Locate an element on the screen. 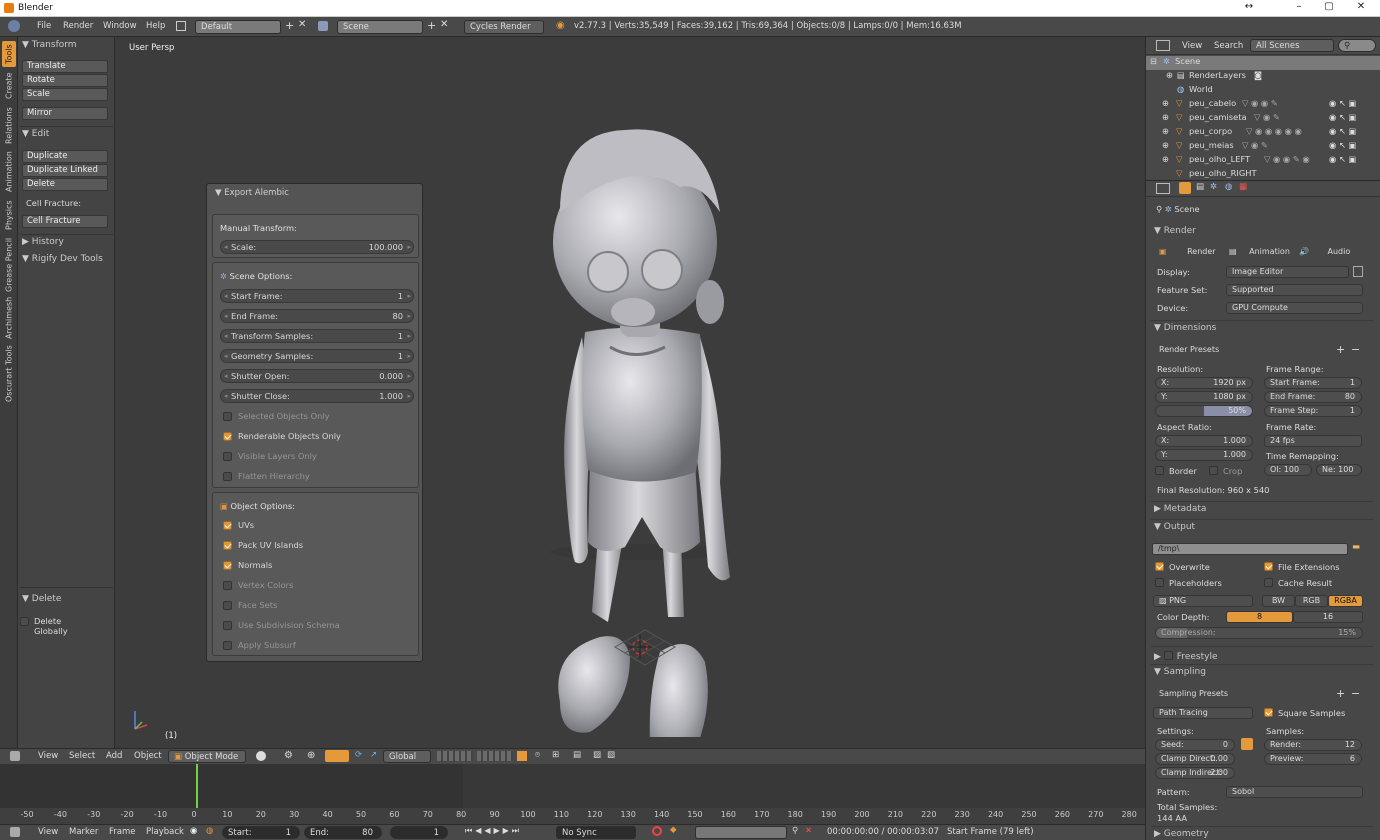 The image size is (1380, 840). tab-archimesh: Archimesh is located at coordinates (9, 318).